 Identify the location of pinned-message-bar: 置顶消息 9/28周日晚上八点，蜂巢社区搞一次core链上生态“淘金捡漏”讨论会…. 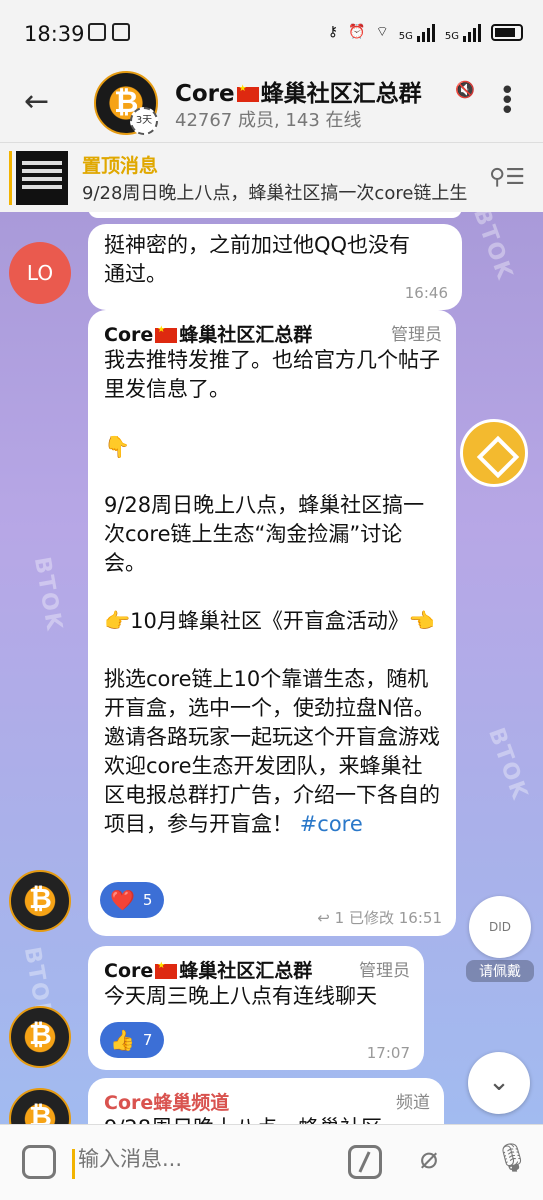
(271, 177).